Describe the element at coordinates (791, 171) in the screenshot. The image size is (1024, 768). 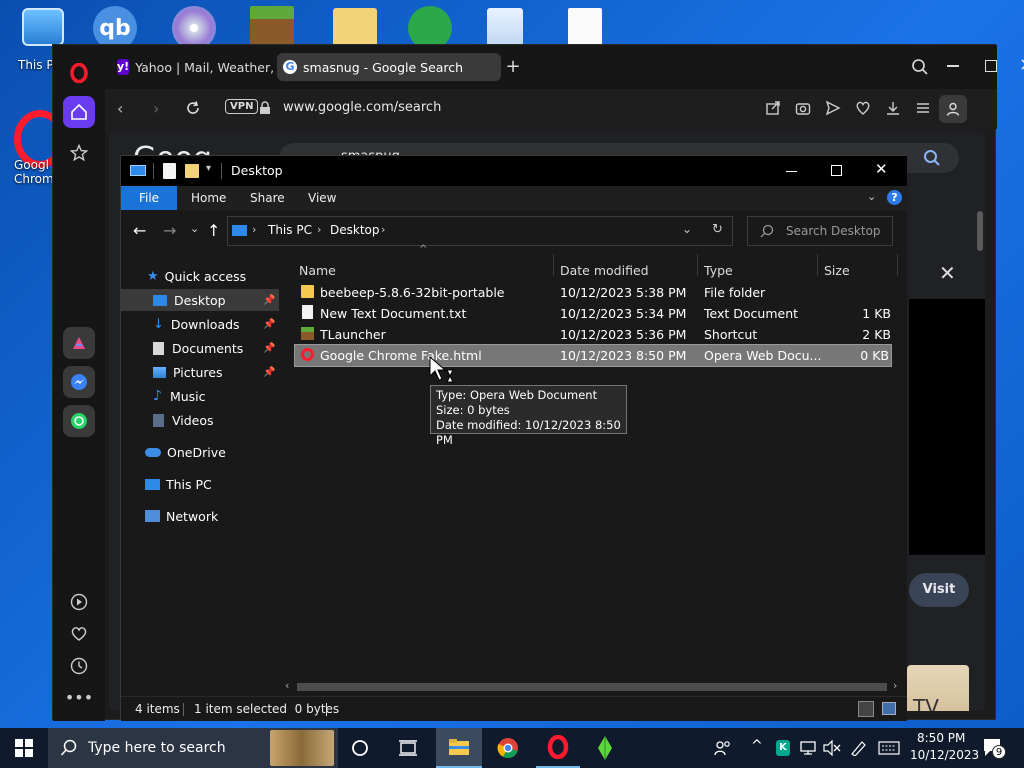
I see `explorer-minimize-button` at that location.